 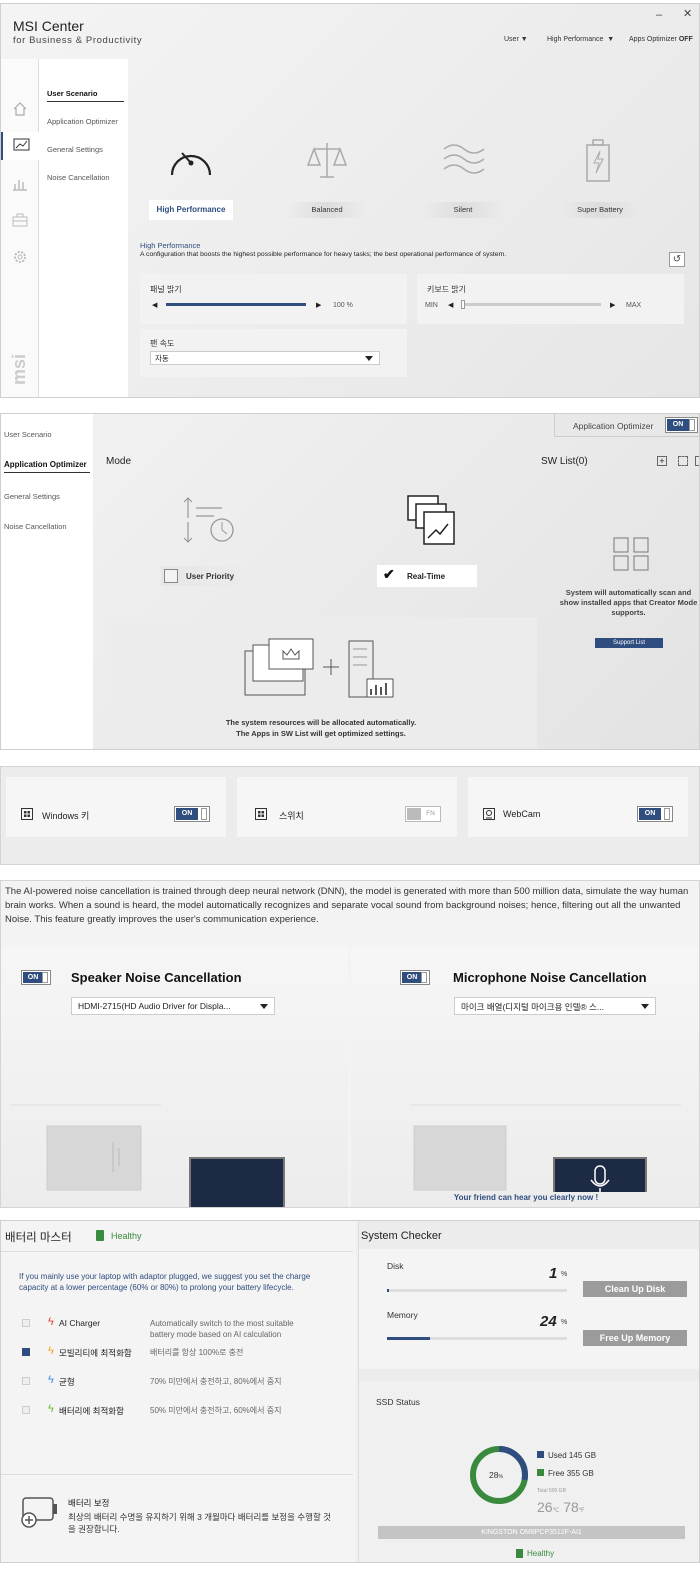 I want to click on keyboard-min-label: MIN, so click(x=431, y=305).